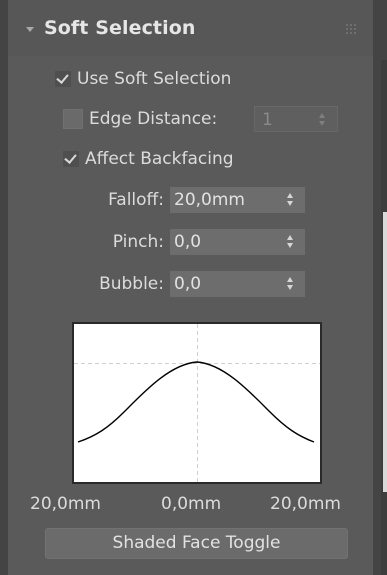 The image size is (387, 575). What do you see at coordinates (131, 284) in the screenshot?
I see `bubble-label: Bubble:` at bounding box center [131, 284].